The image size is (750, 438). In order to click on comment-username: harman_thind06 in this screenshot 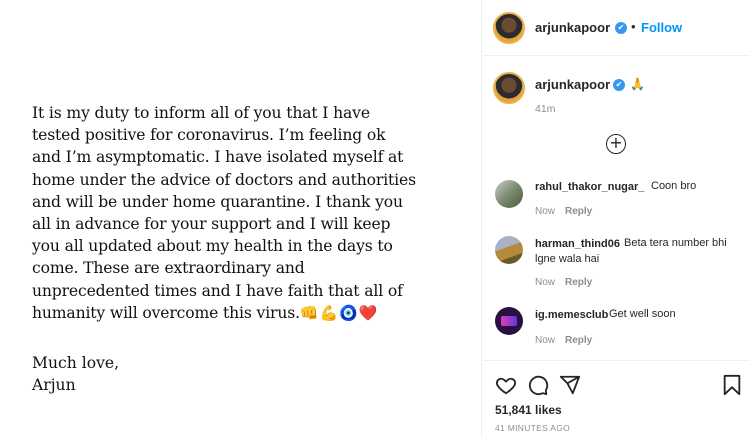, I will do `click(577, 244)`.